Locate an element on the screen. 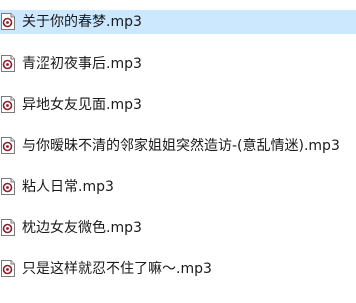 The width and height of the screenshot is (356, 303). file-item: 青涩初夜事后.mp3 is located at coordinates (178, 64).